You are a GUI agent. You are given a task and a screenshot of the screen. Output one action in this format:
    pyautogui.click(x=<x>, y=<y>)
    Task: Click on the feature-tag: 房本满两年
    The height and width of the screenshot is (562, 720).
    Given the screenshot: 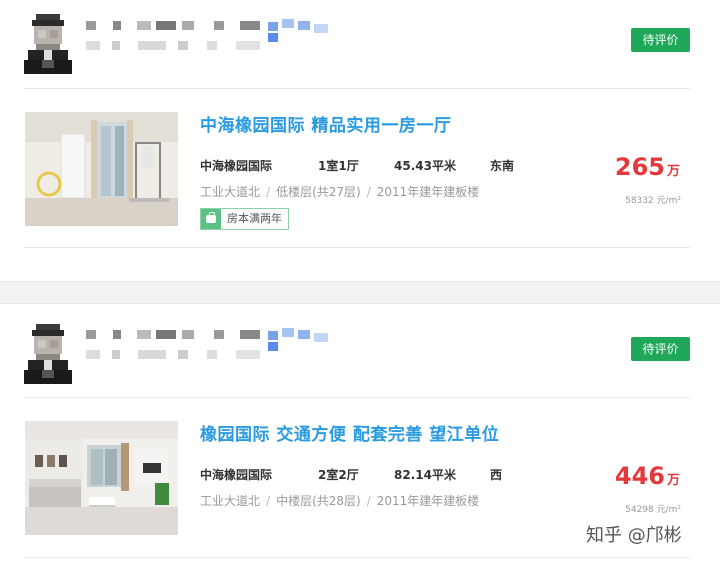 What is the action you would take?
    pyautogui.click(x=244, y=219)
    